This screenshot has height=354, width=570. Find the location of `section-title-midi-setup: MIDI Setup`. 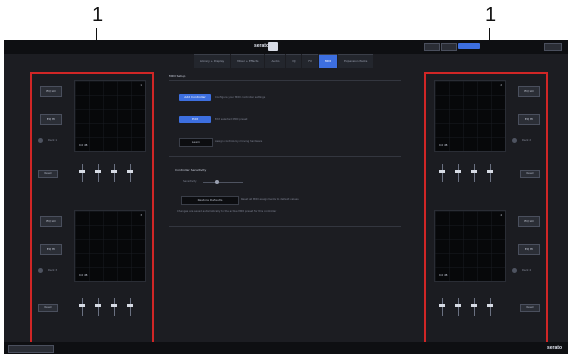

section-title-midi-setup: MIDI Setup is located at coordinates (177, 76).